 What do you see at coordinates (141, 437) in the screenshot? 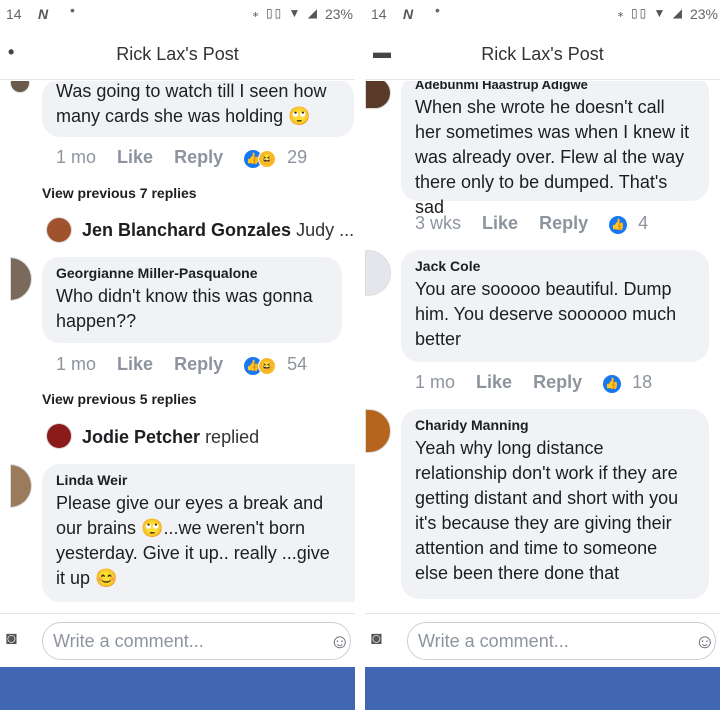
I see `reply-author: Jodie Petcher` at bounding box center [141, 437].